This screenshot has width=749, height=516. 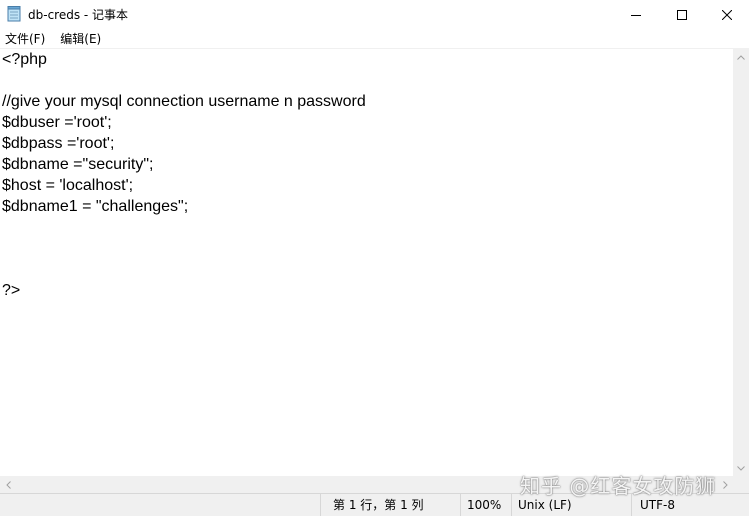 I want to click on vertical-scroll-thumb, so click(x=741, y=262).